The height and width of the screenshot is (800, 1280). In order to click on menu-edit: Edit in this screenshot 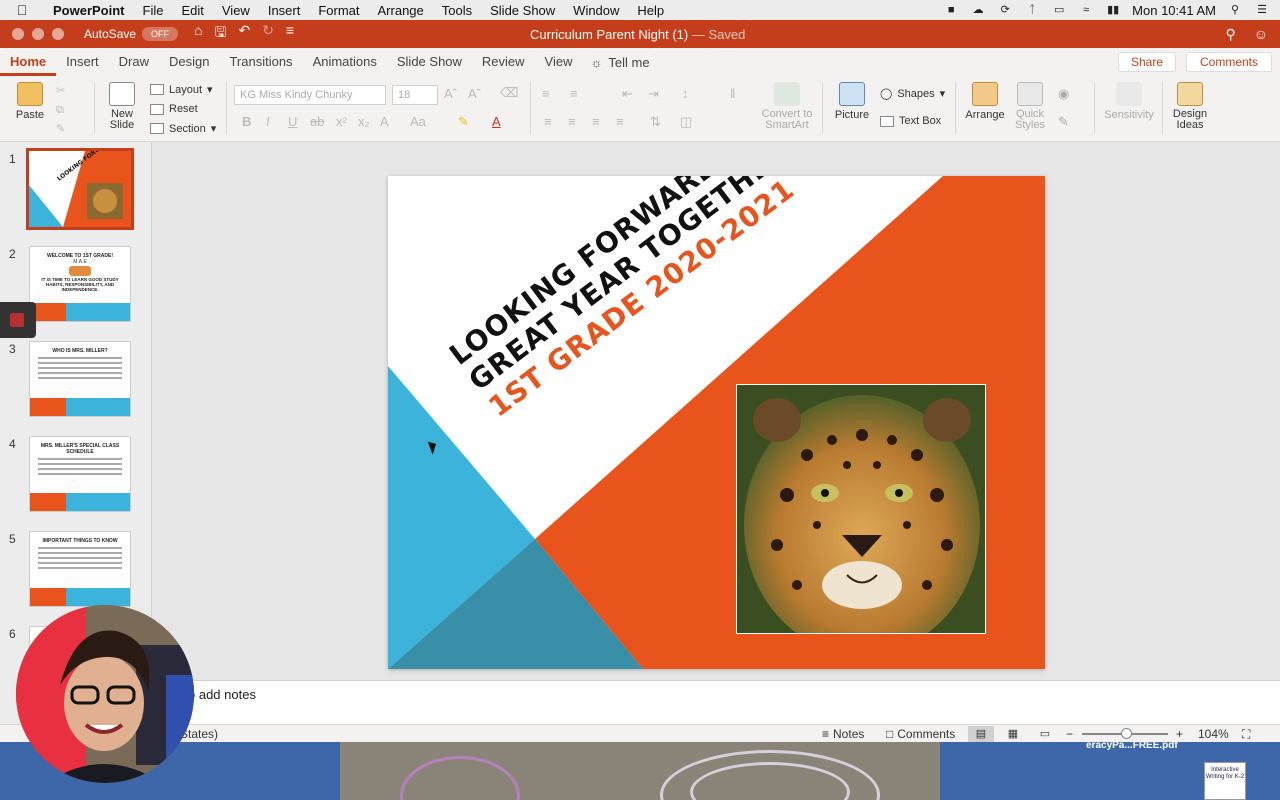, I will do `click(192, 10)`.